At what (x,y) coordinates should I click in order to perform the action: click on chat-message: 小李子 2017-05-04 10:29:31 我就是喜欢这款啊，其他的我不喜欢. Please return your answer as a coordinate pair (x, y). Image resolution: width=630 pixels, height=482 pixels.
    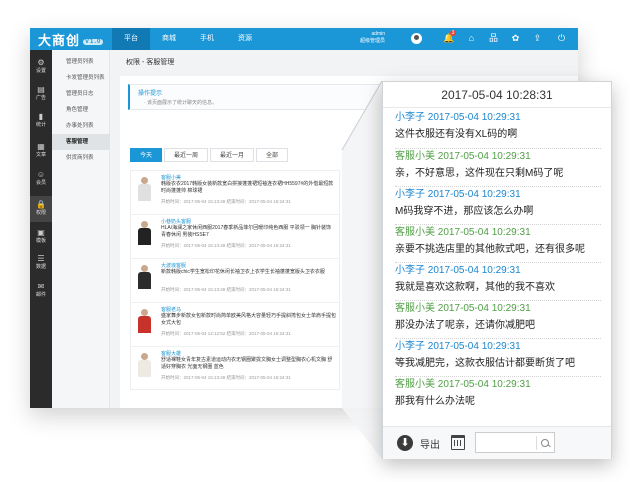
    Looking at the image, I should click on (500, 279).